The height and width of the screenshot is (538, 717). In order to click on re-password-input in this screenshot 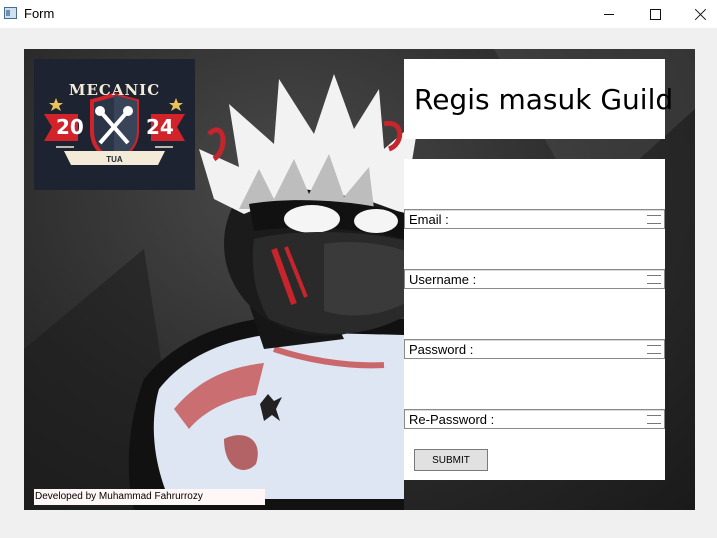, I will do `click(573, 419)`.